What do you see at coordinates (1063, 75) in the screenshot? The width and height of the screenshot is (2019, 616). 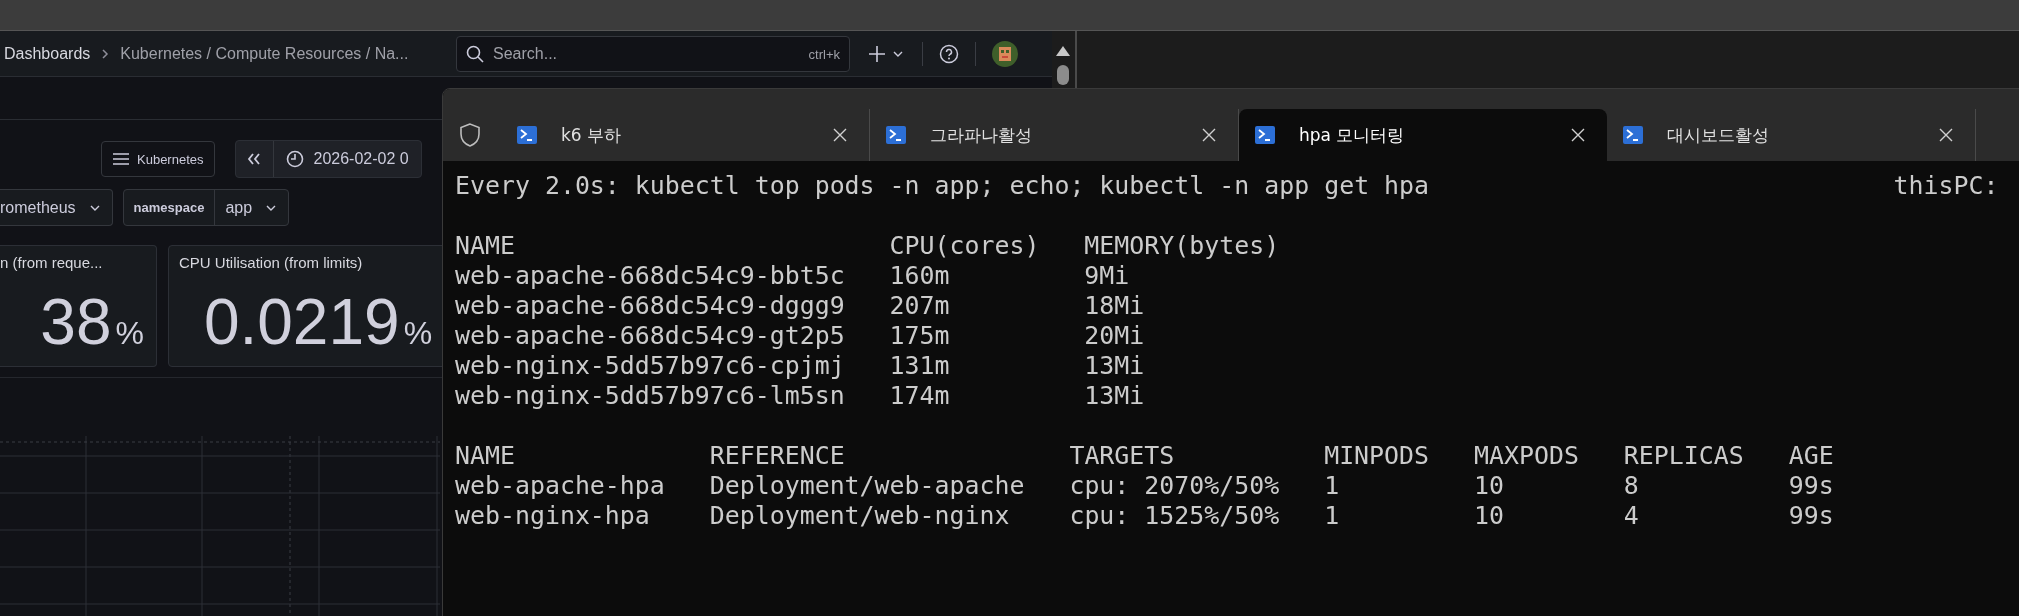 I see `scrollbar-thumb` at bounding box center [1063, 75].